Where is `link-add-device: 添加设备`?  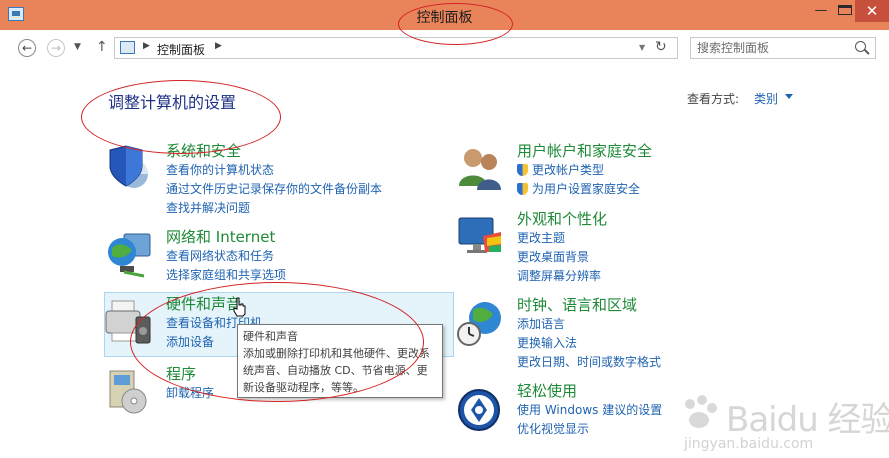 link-add-device: 添加设备 is located at coordinates (190, 341).